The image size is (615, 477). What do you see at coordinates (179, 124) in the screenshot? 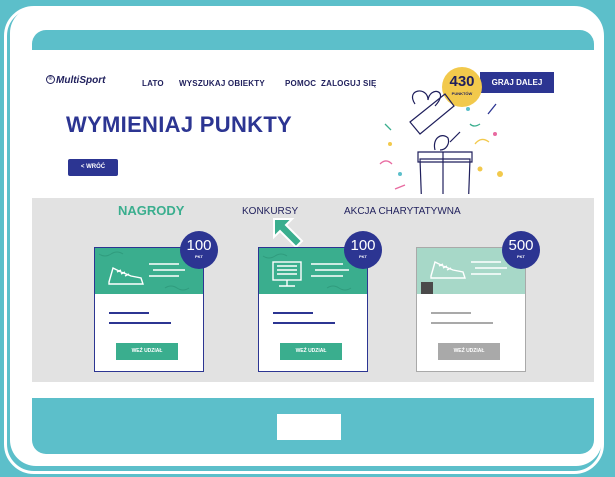
I see `page-title: WYMIENIAJ PUNKTY` at bounding box center [179, 124].